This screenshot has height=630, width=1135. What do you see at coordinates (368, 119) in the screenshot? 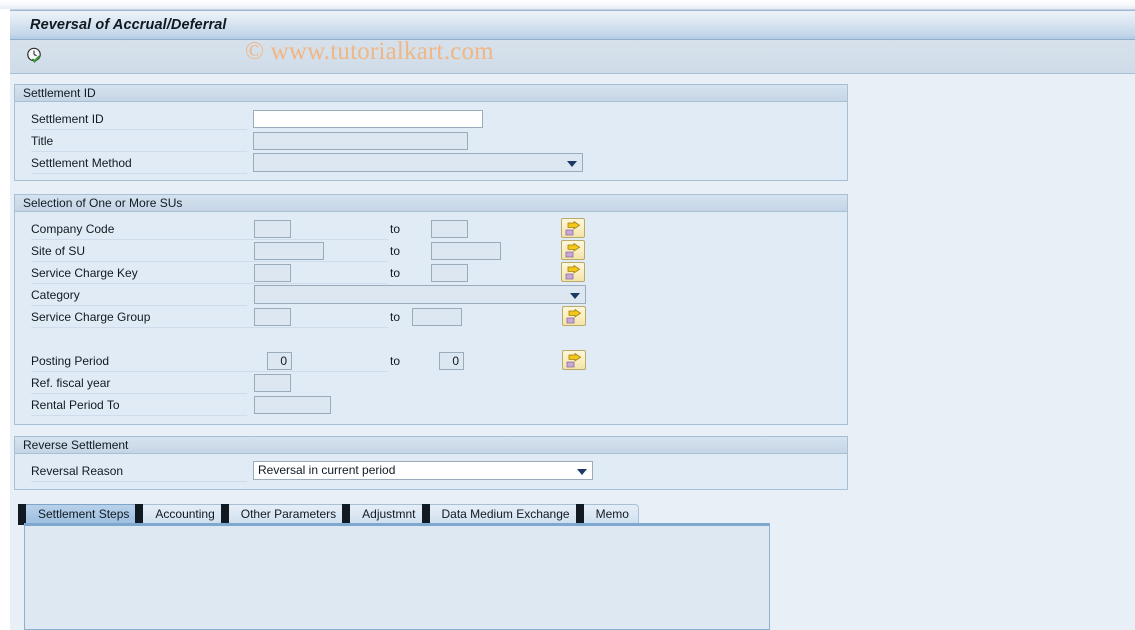
I see `input-settlement-id` at bounding box center [368, 119].